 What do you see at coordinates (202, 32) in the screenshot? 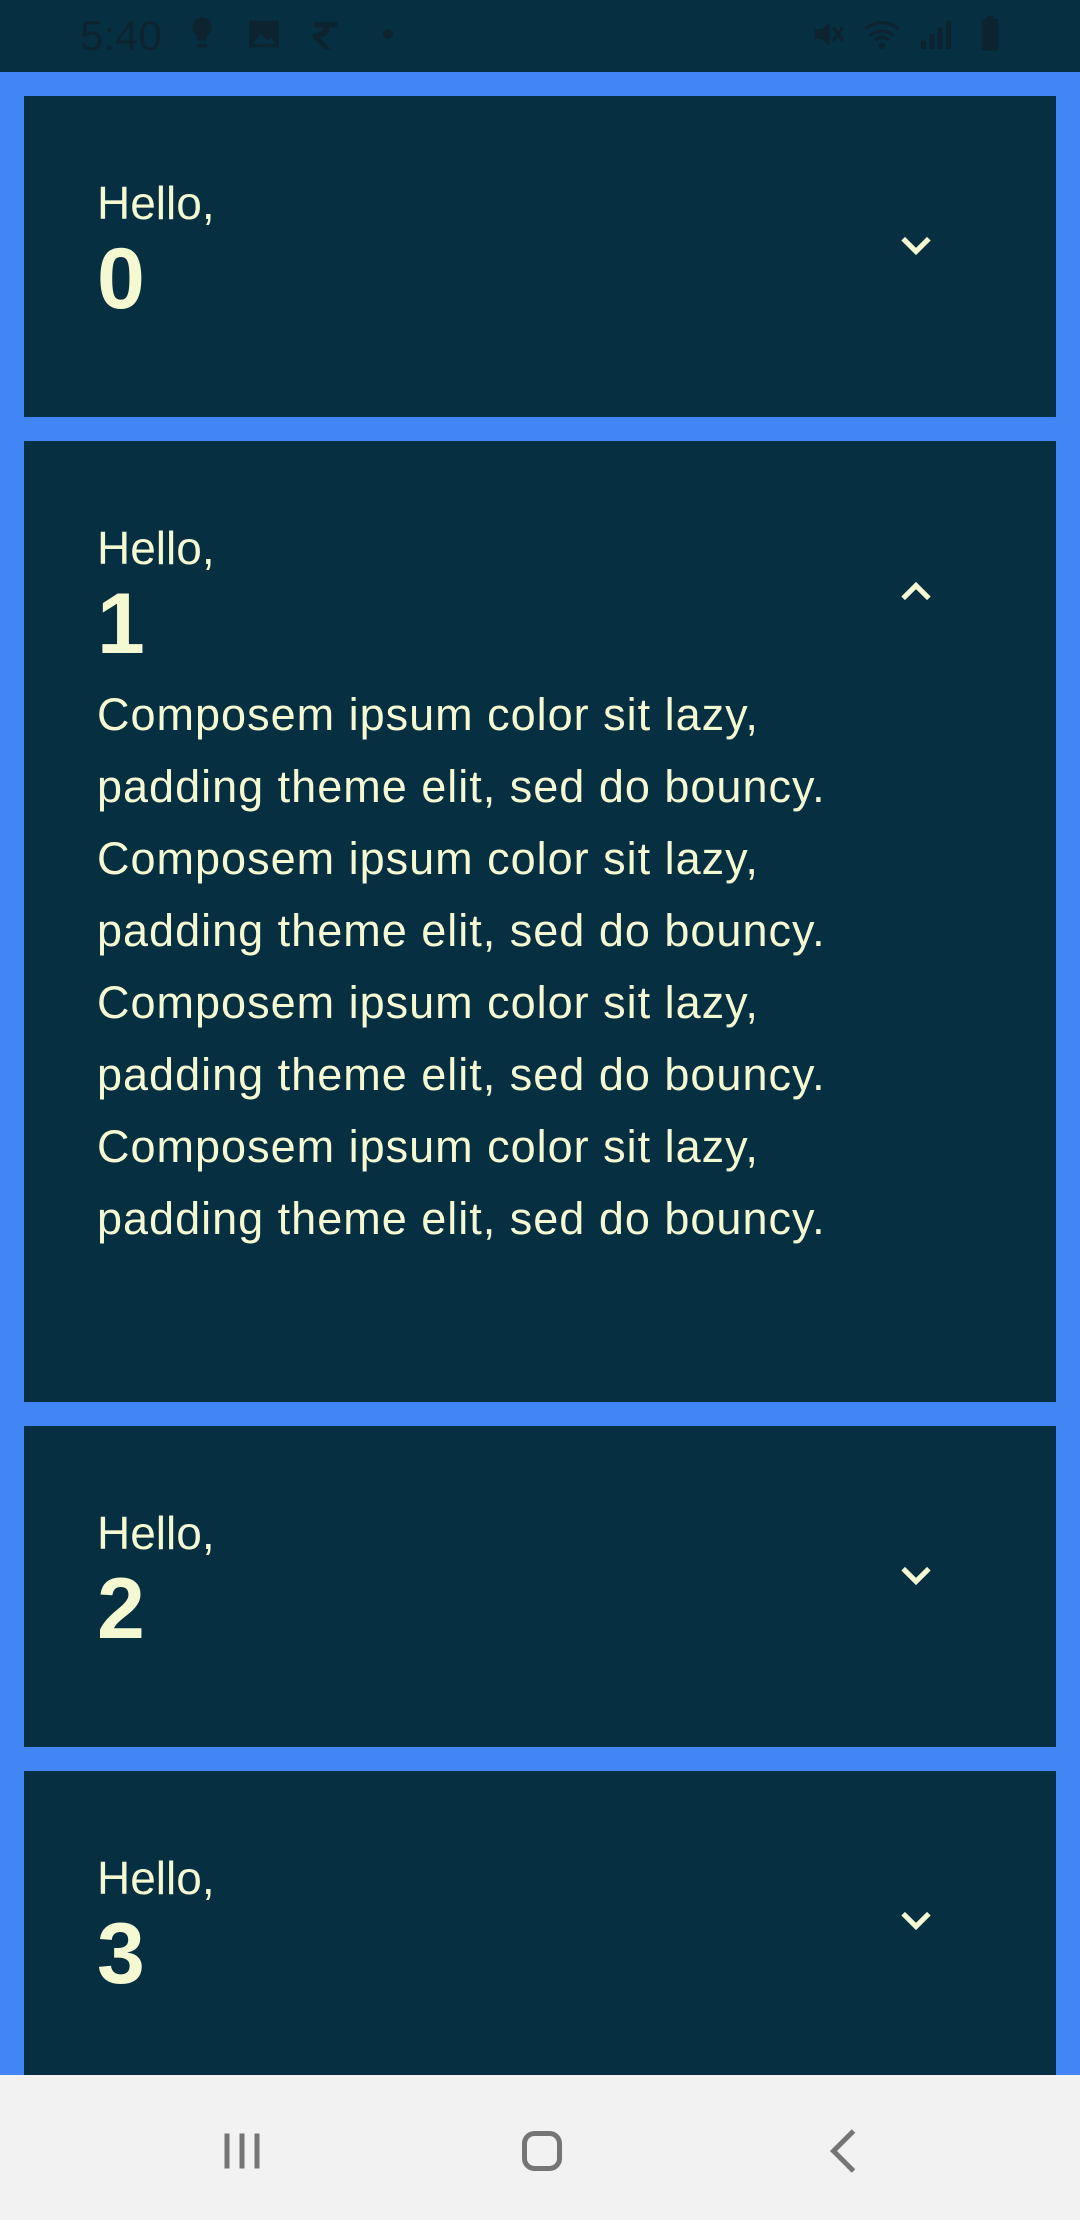
I see `bulb-icon` at bounding box center [202, 32].